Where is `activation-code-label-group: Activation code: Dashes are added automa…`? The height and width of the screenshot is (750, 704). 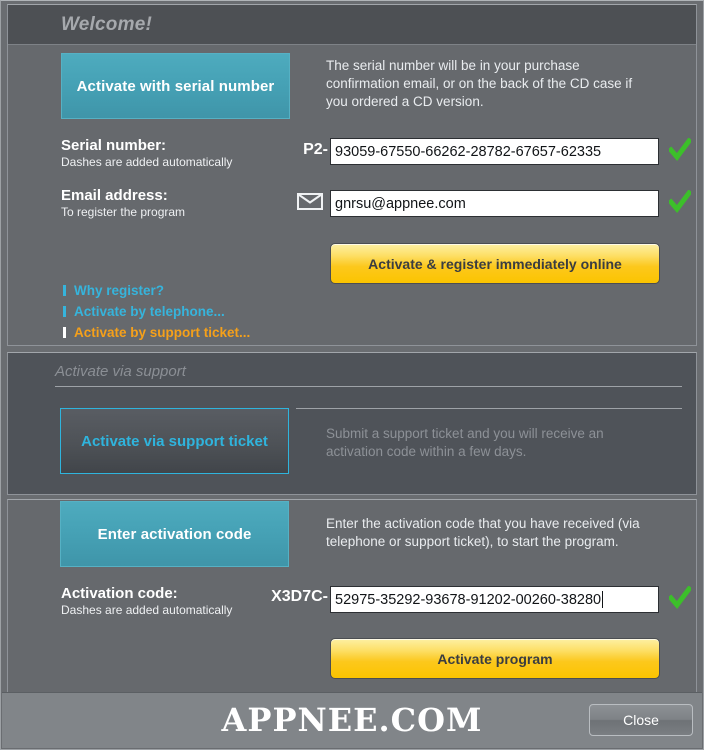
activation-code-label-group: Activation code: Dashes are added automa… is located at coordinates (146, 601).